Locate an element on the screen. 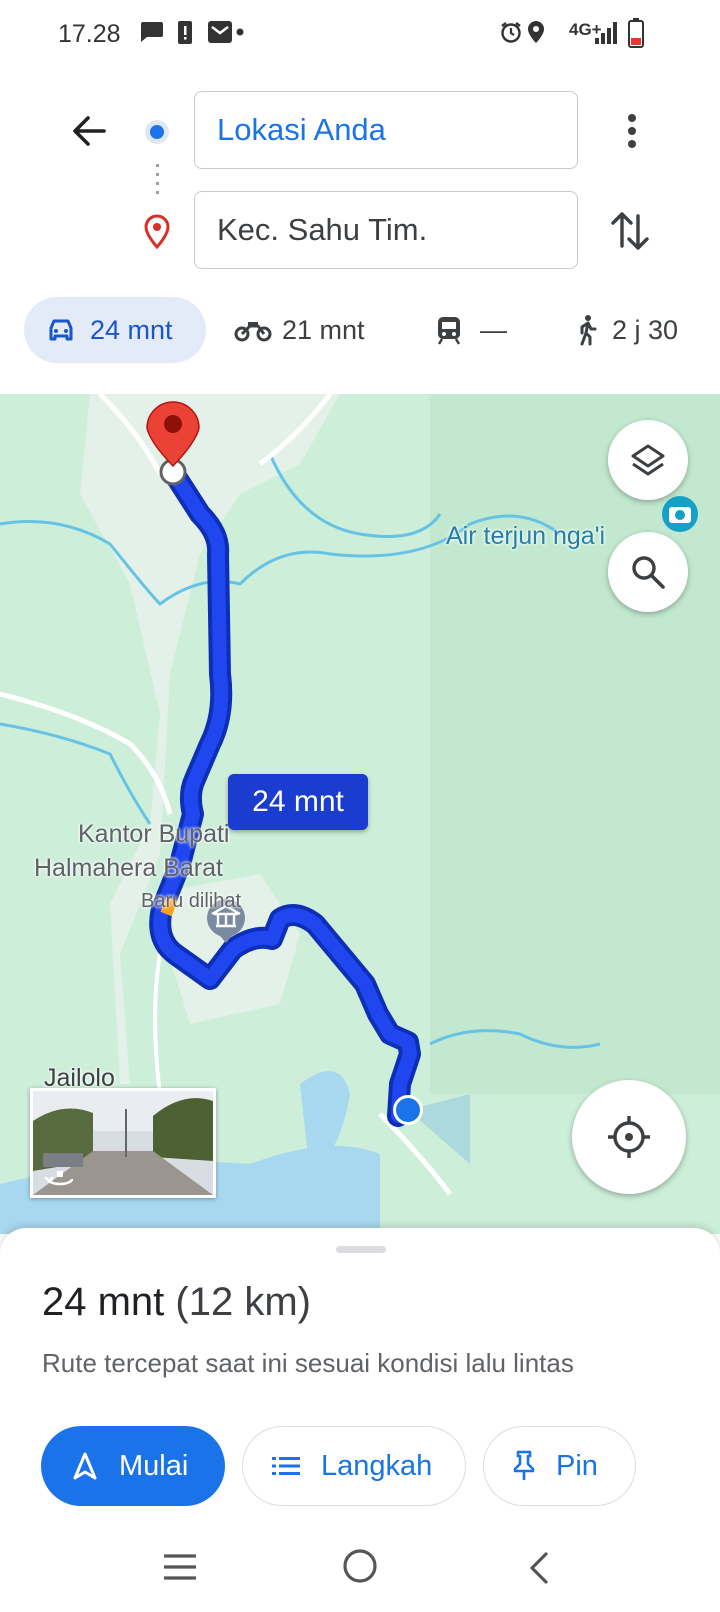  map-label-kantor-line2: Halmahera Barat is located at coordinates (128, 868).